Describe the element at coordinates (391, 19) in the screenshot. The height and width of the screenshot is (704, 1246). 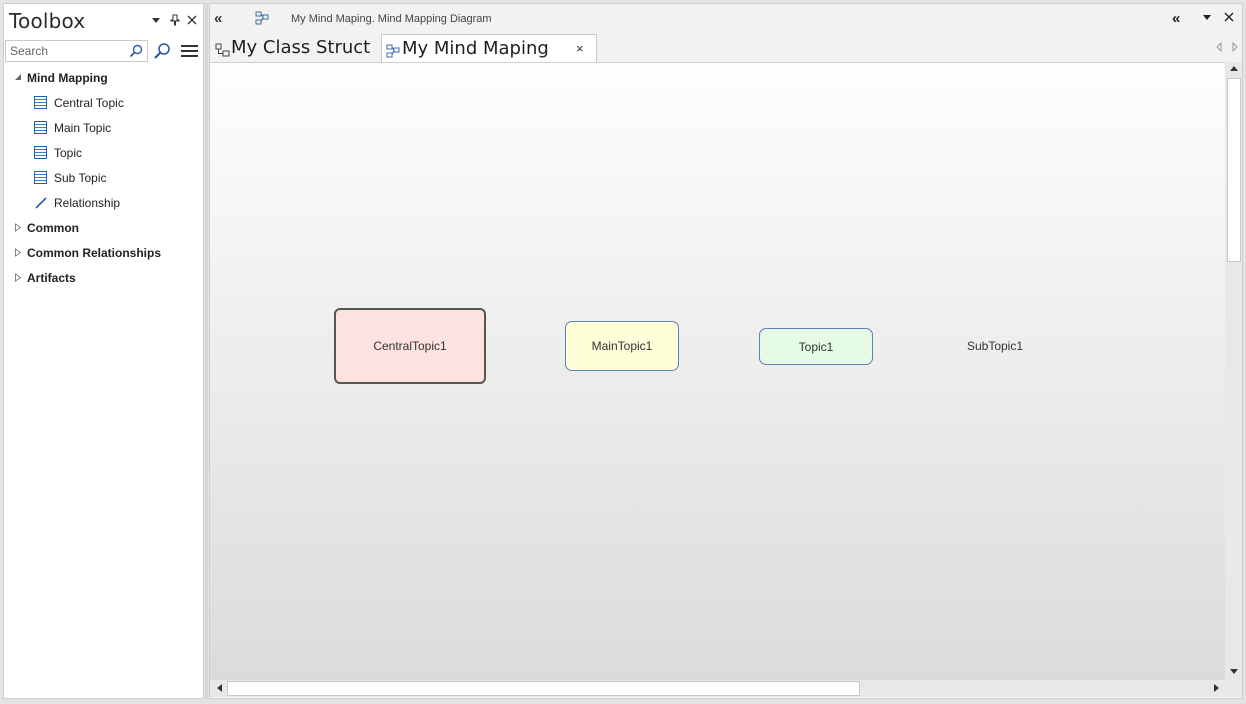
I see `diagram-path: My Mind Maping. Mind Mapping Diagram` at that location.